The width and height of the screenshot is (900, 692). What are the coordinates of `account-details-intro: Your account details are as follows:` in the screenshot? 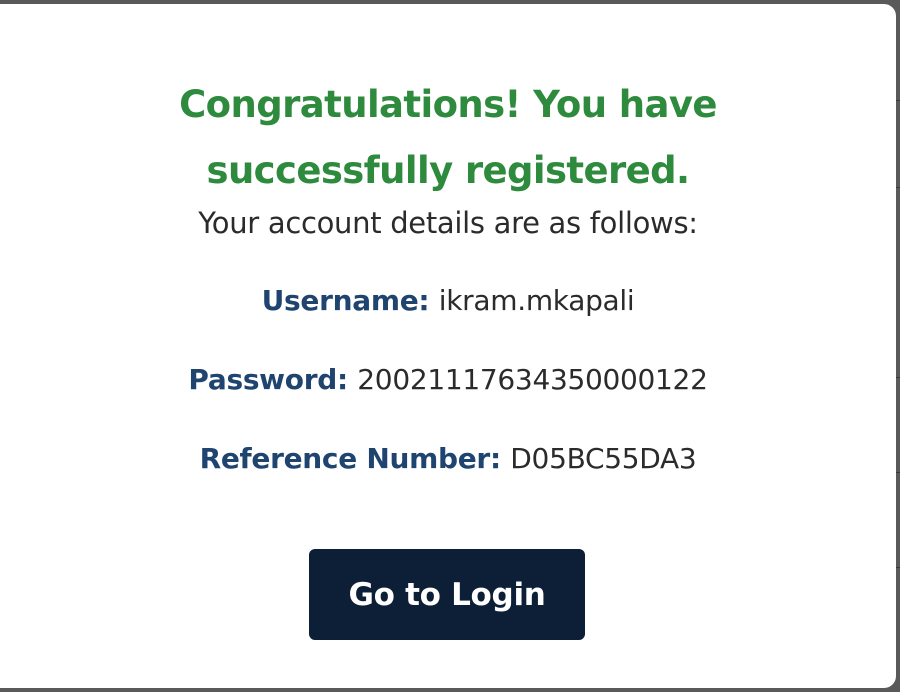 It's located at (448, 223).